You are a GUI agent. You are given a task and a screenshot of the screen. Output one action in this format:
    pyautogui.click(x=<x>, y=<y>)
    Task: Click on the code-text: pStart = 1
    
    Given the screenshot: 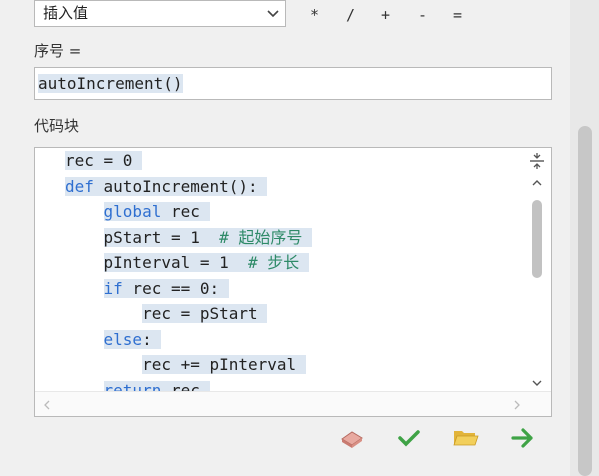 What is the action you would take?
    pyautogui.click(x=161, y=237)
    